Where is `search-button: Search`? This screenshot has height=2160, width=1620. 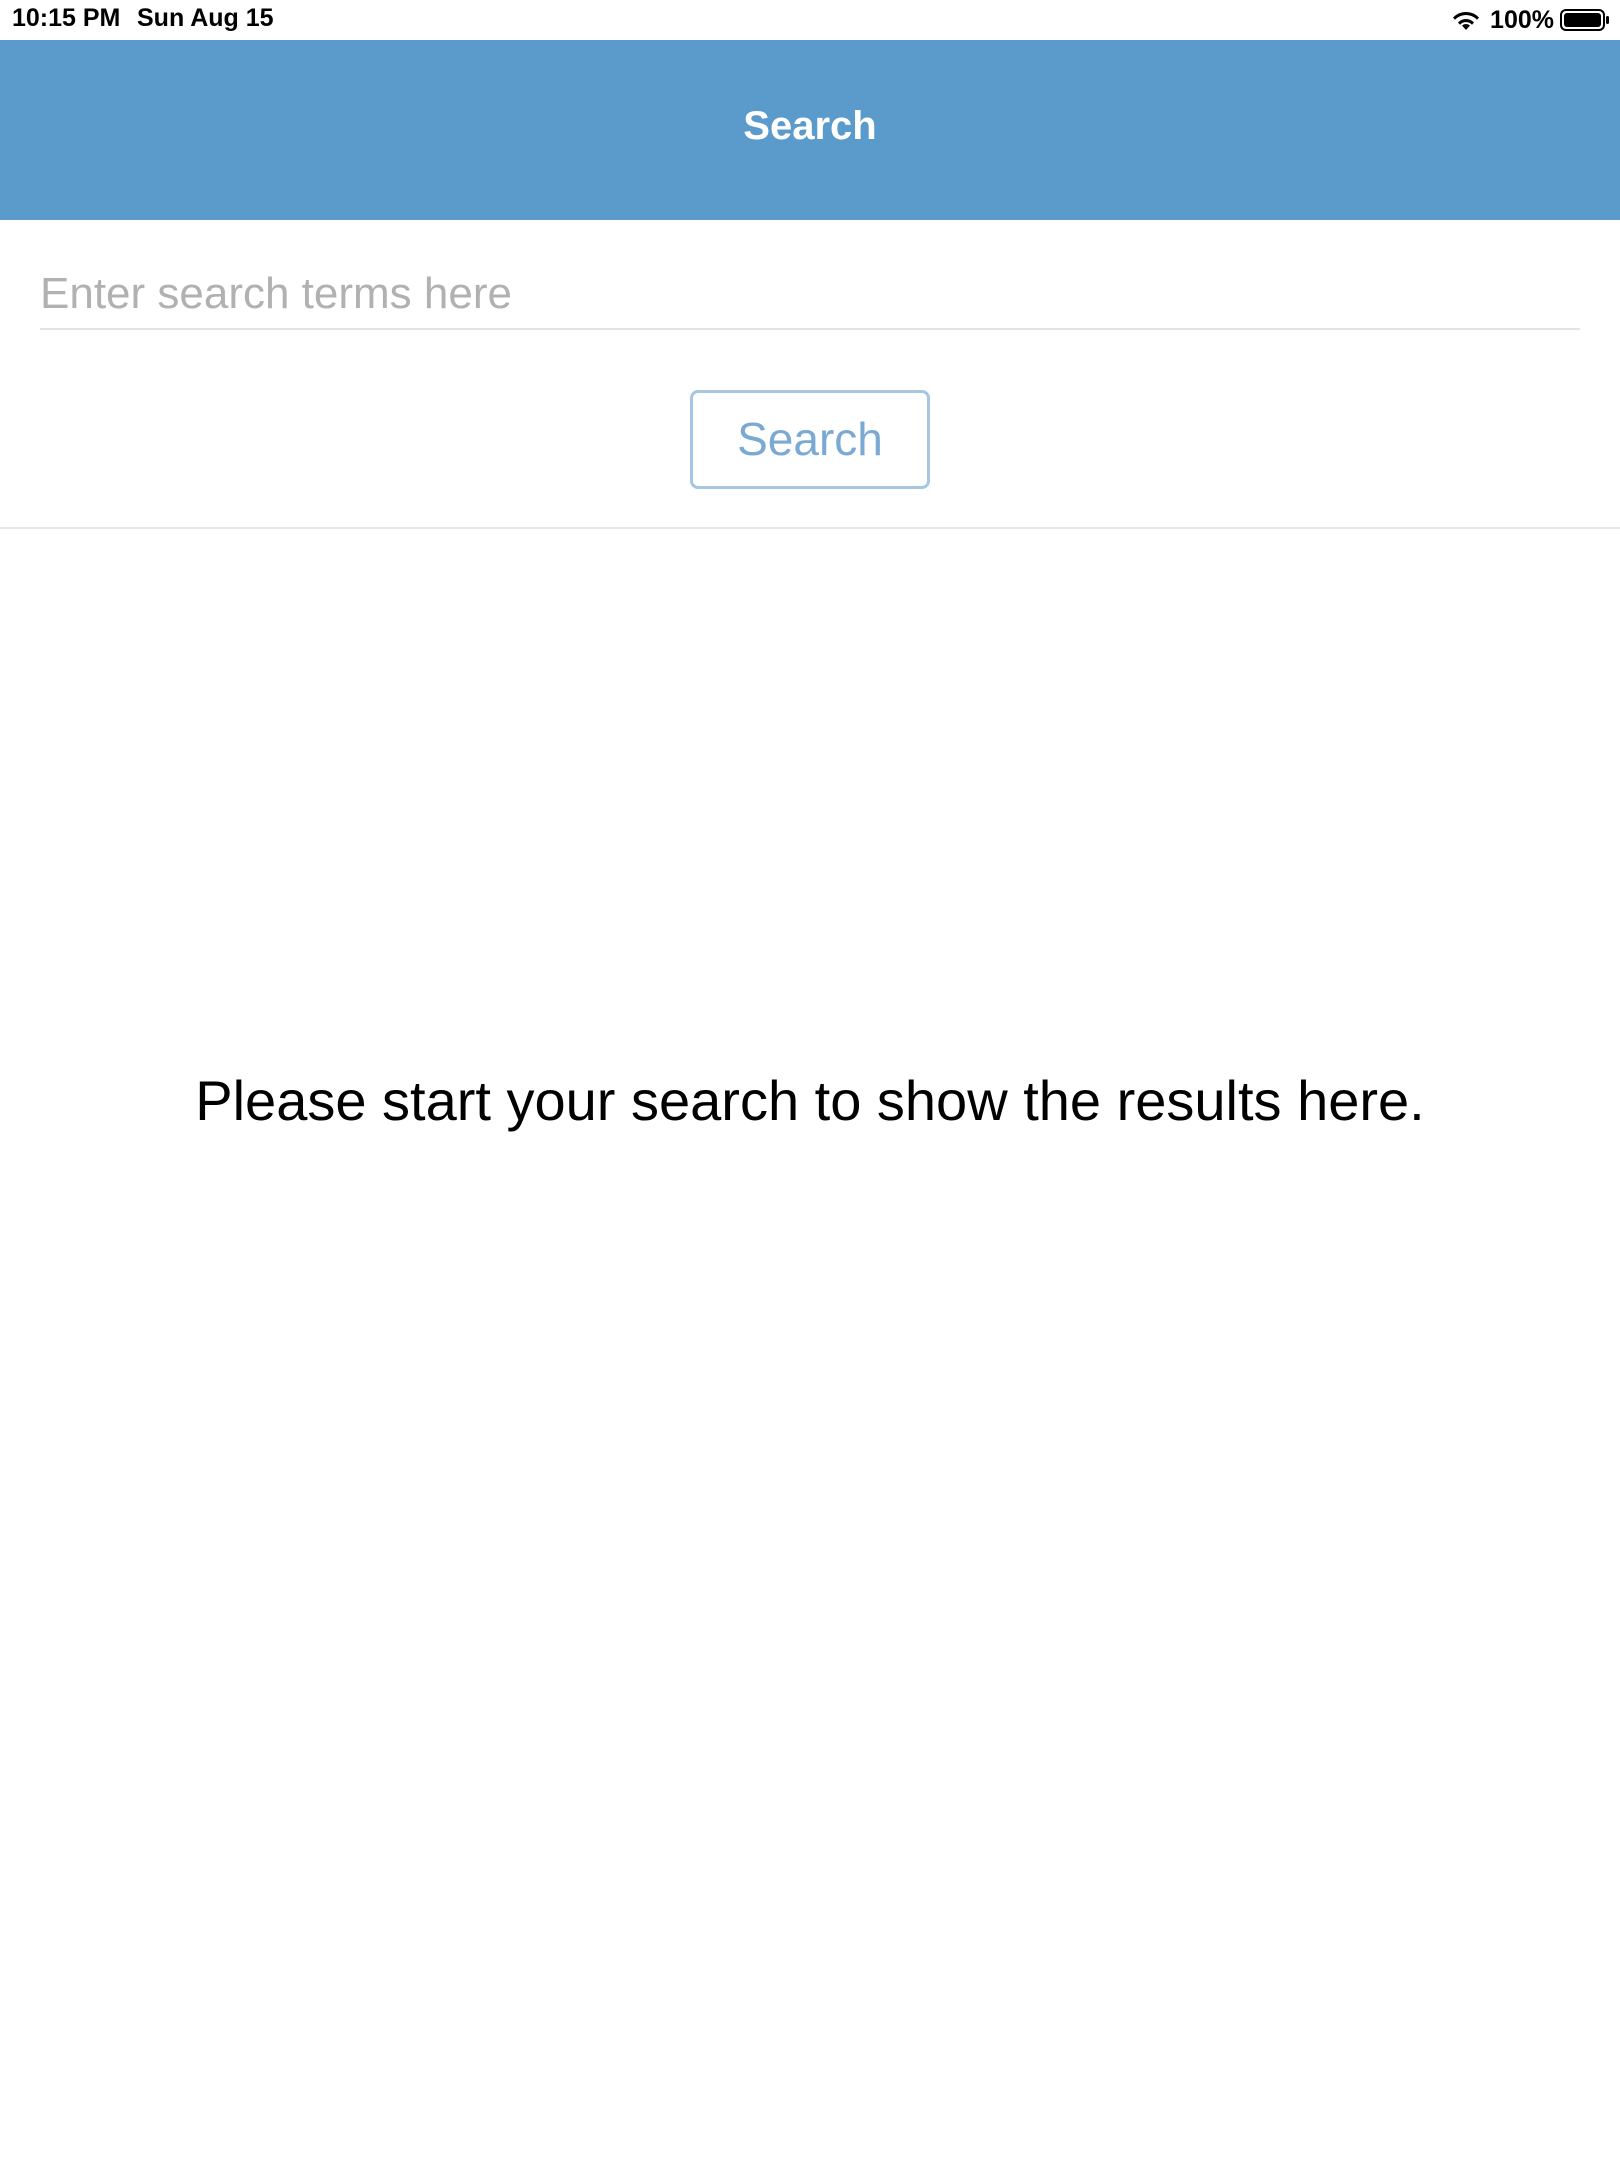
search-button: Search is located at coordinates (810, 439).